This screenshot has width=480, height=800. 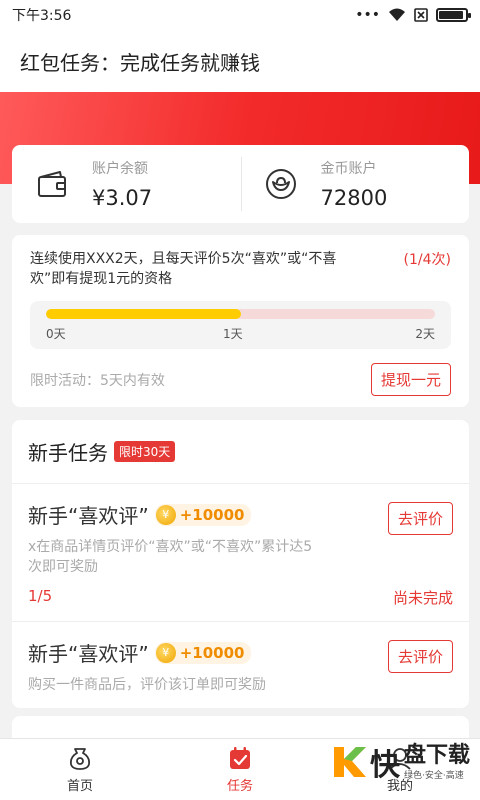 What do you see at coordinates (143, 314) in the screenshot?
I see `progress-fill` at bounding box center [143, 314].